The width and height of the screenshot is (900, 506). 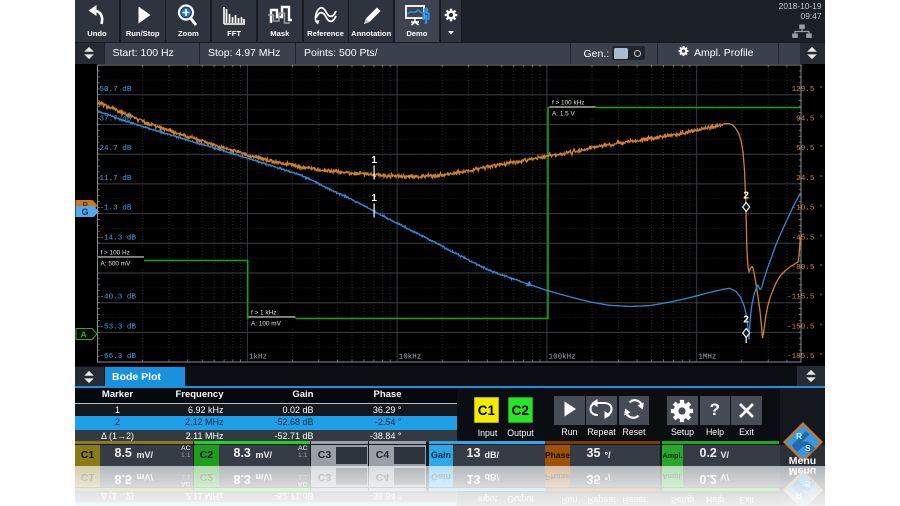 I want to click on svg-text: f > 1 kHz, so click(x=263, y=313).